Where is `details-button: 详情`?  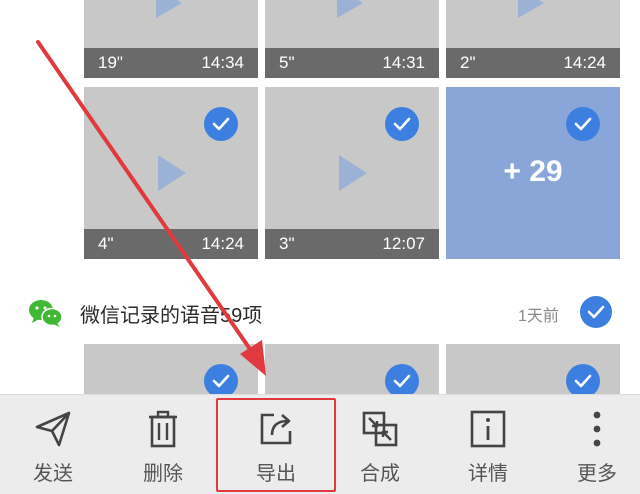
details-button: 详情 is located at coordinates (488, 444).